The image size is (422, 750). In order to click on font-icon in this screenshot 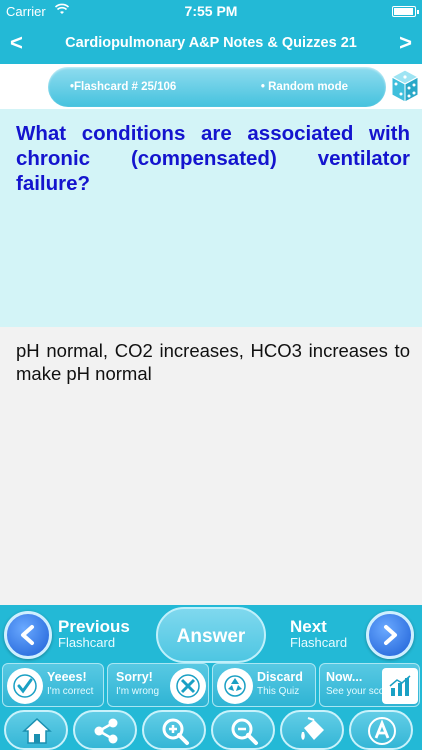, I will do `click(382, 731)`.